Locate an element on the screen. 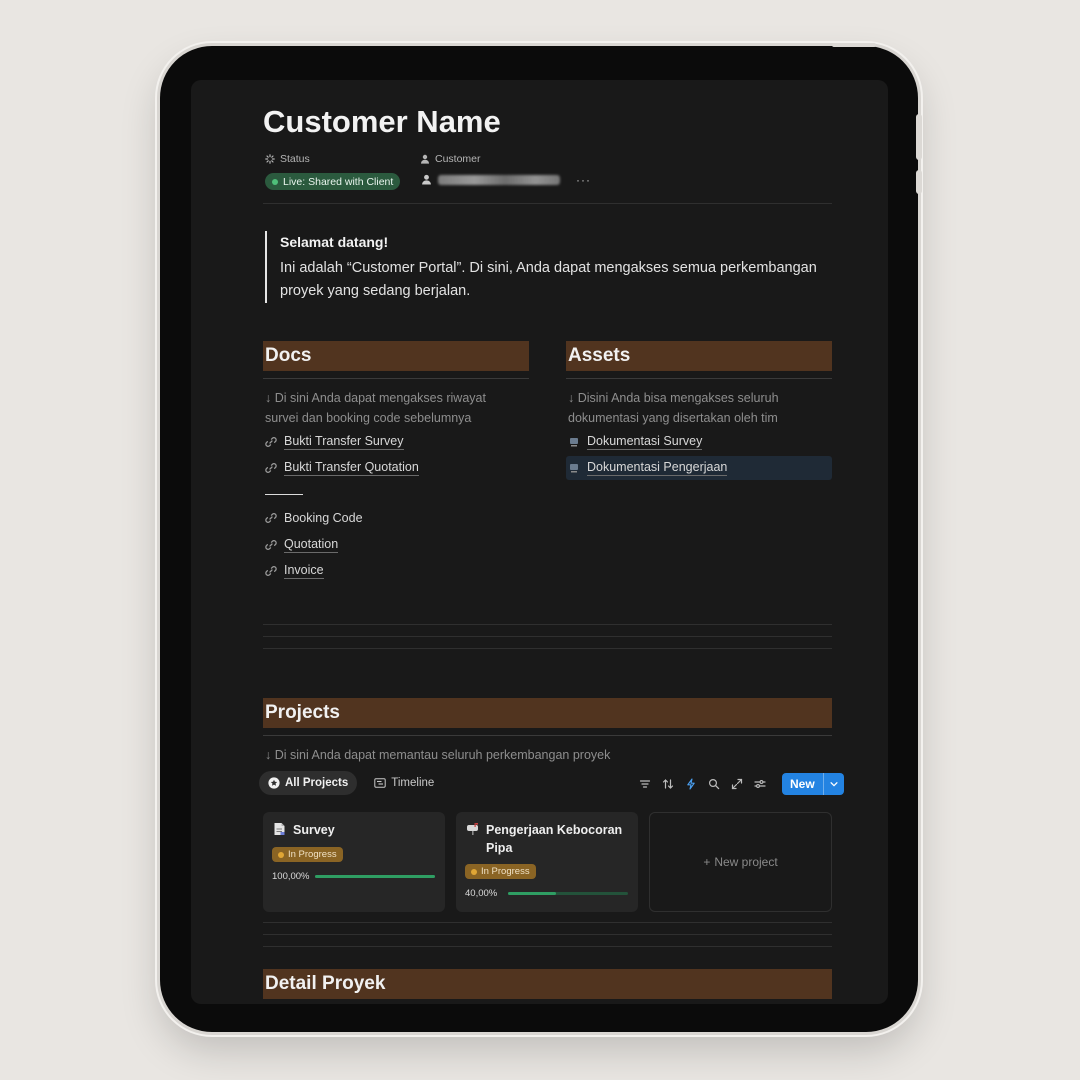 The image size is (1080, 1080). link-booking-code: Booking Code is located at coordinates (314, 518).